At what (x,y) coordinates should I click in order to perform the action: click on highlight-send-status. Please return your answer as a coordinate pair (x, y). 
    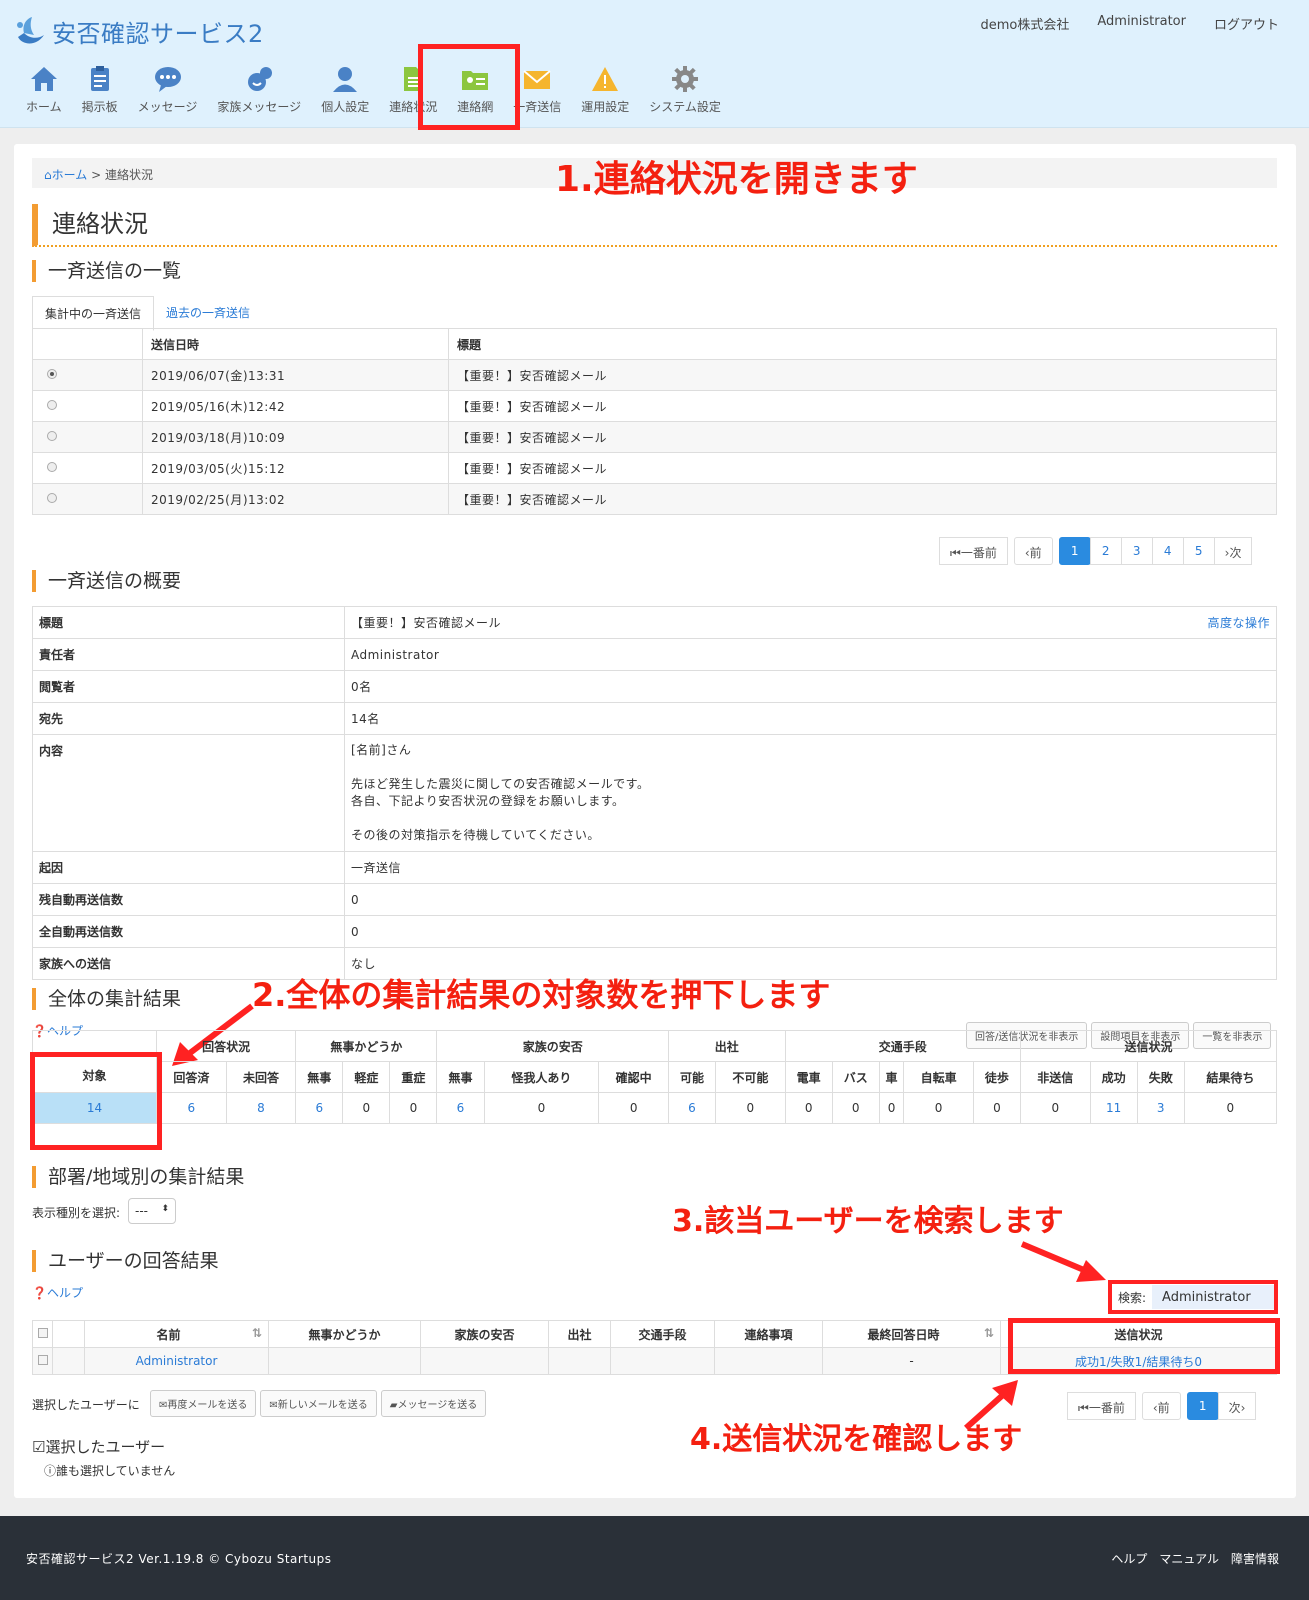
    Looking at the image, I should click on (1144, 1346).